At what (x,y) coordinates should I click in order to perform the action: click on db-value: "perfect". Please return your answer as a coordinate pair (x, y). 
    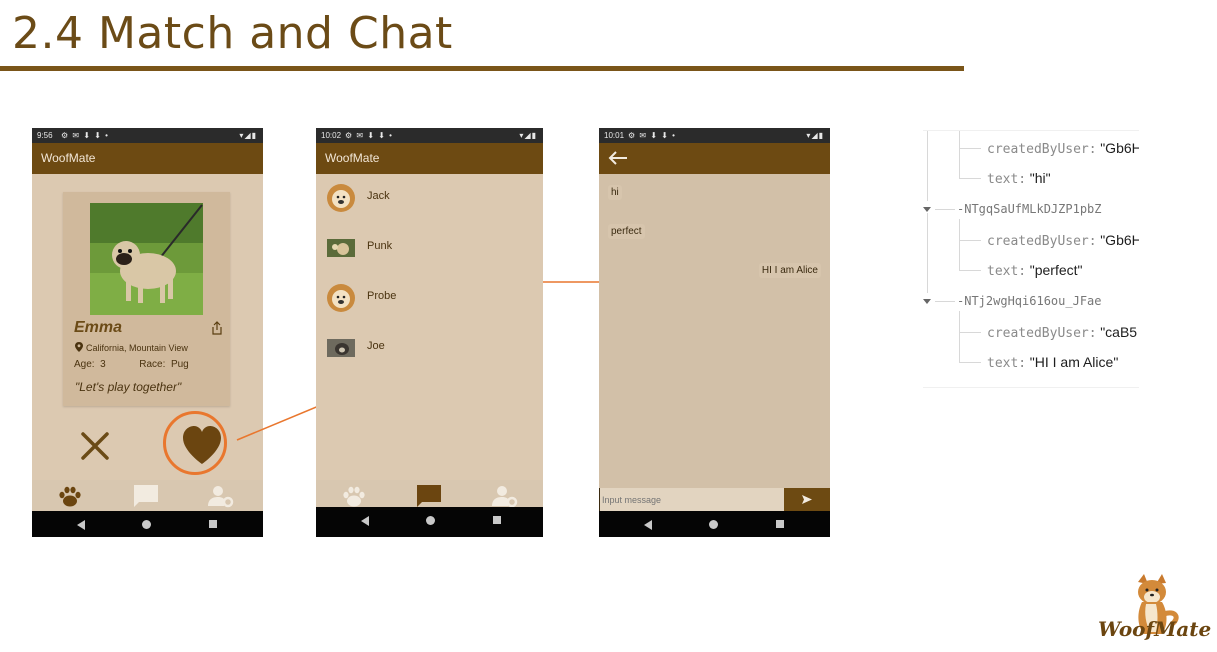
    Looking at the image, I should click on (1056, 270).